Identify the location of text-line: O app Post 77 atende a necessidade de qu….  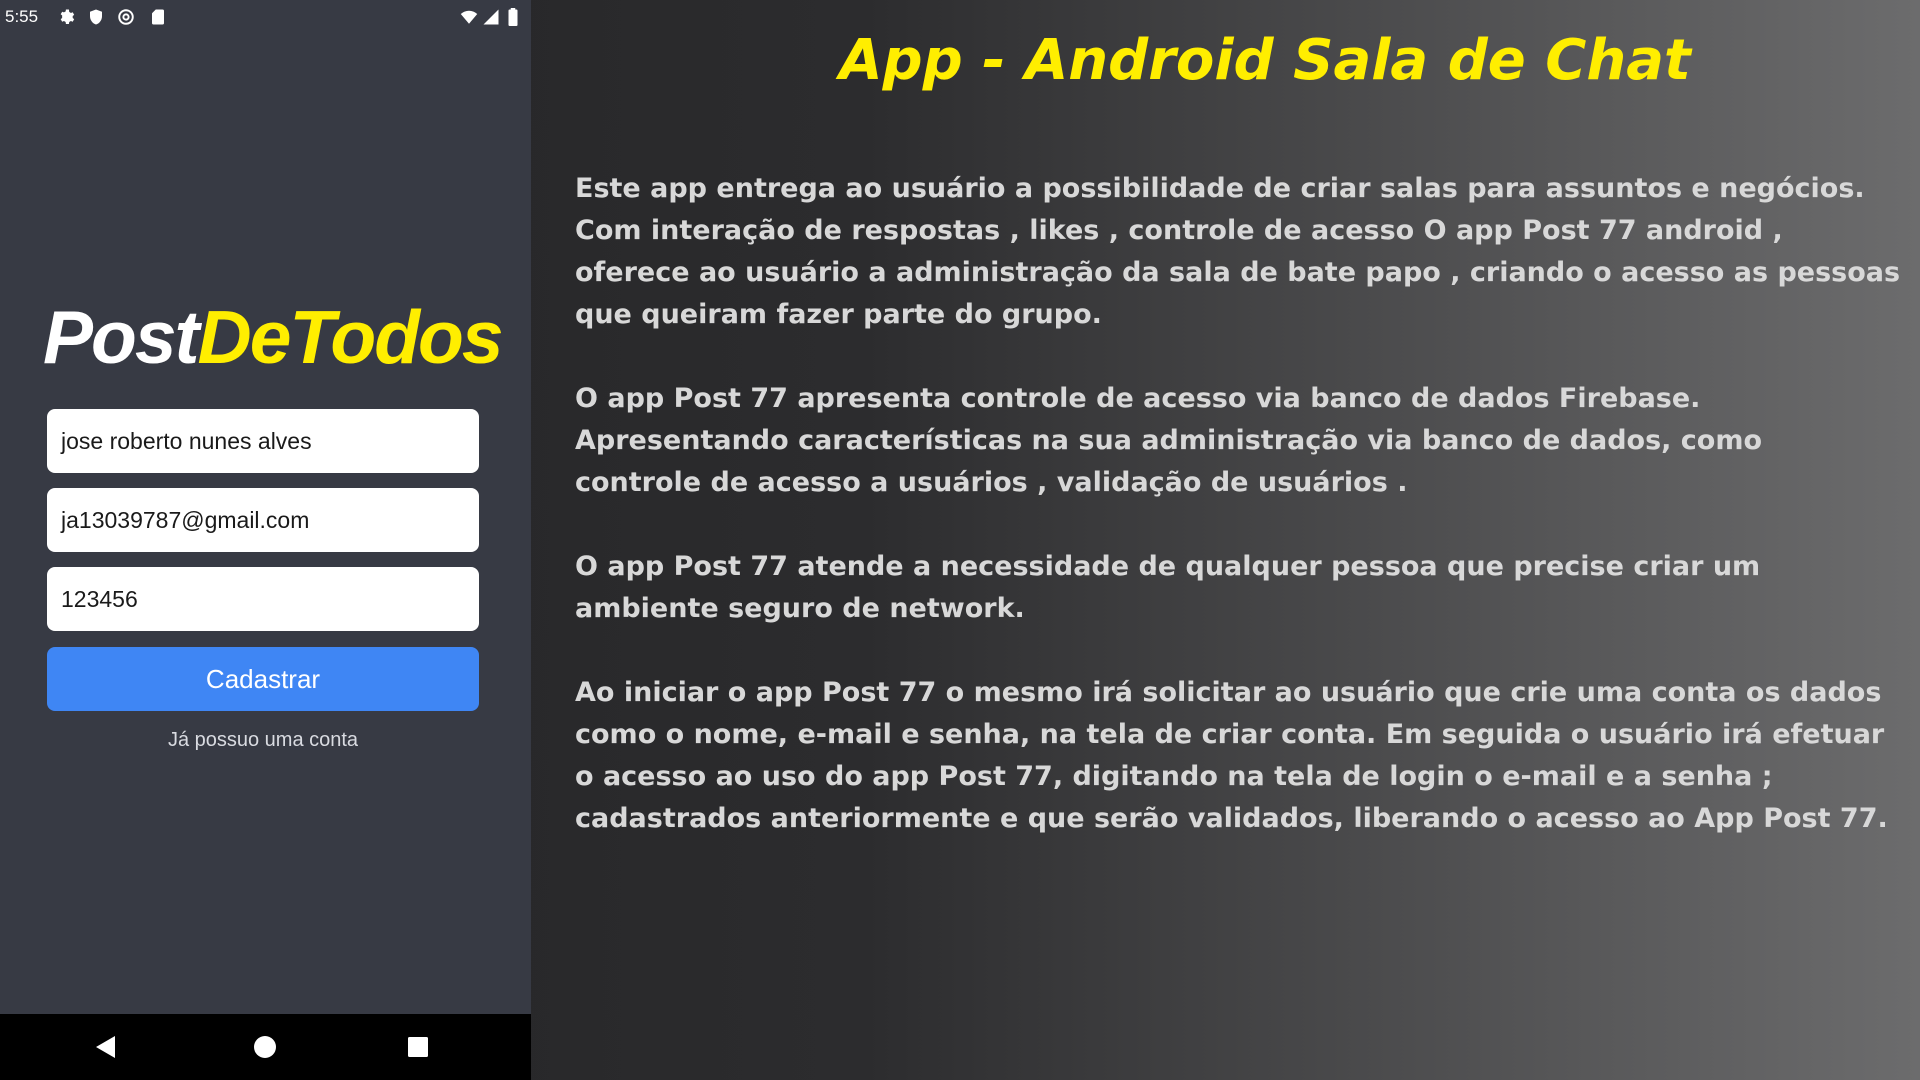
(1168, 566).